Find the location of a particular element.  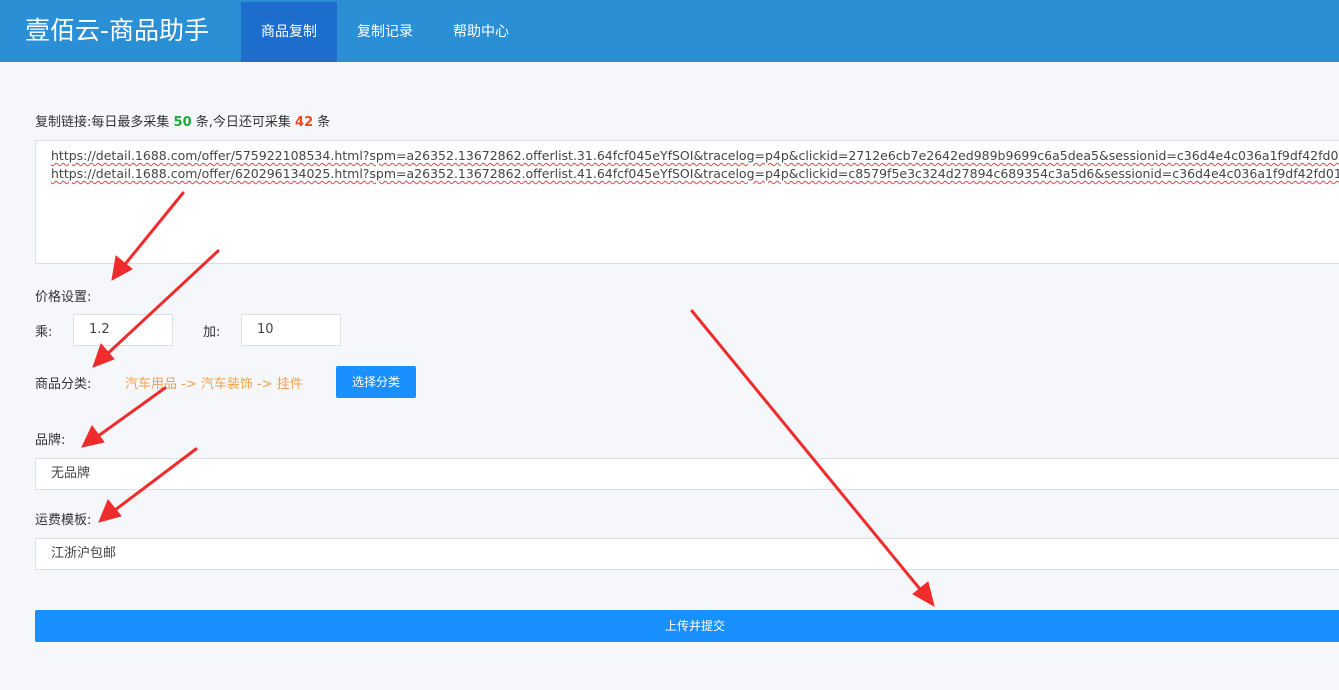

add-label: 加: is located at coordinates (212, 332).